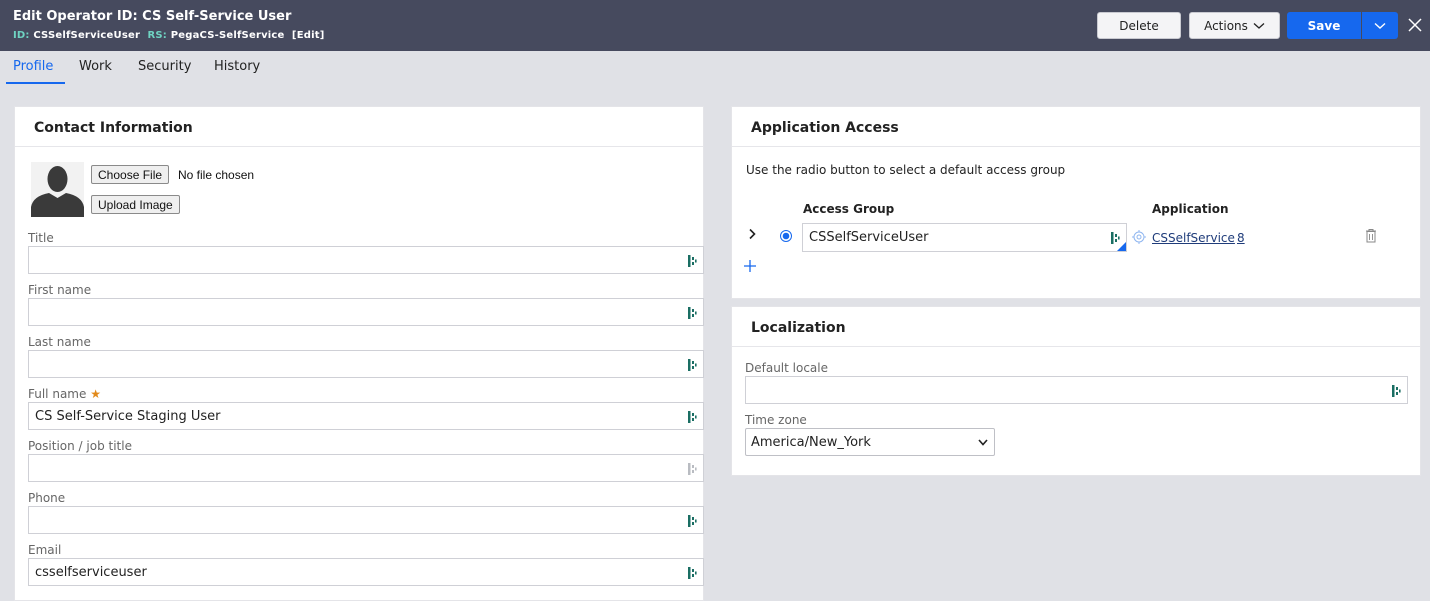 This screenshot has width=1430, height=601. I want to click on tab-work: Work, so click(95, 66).